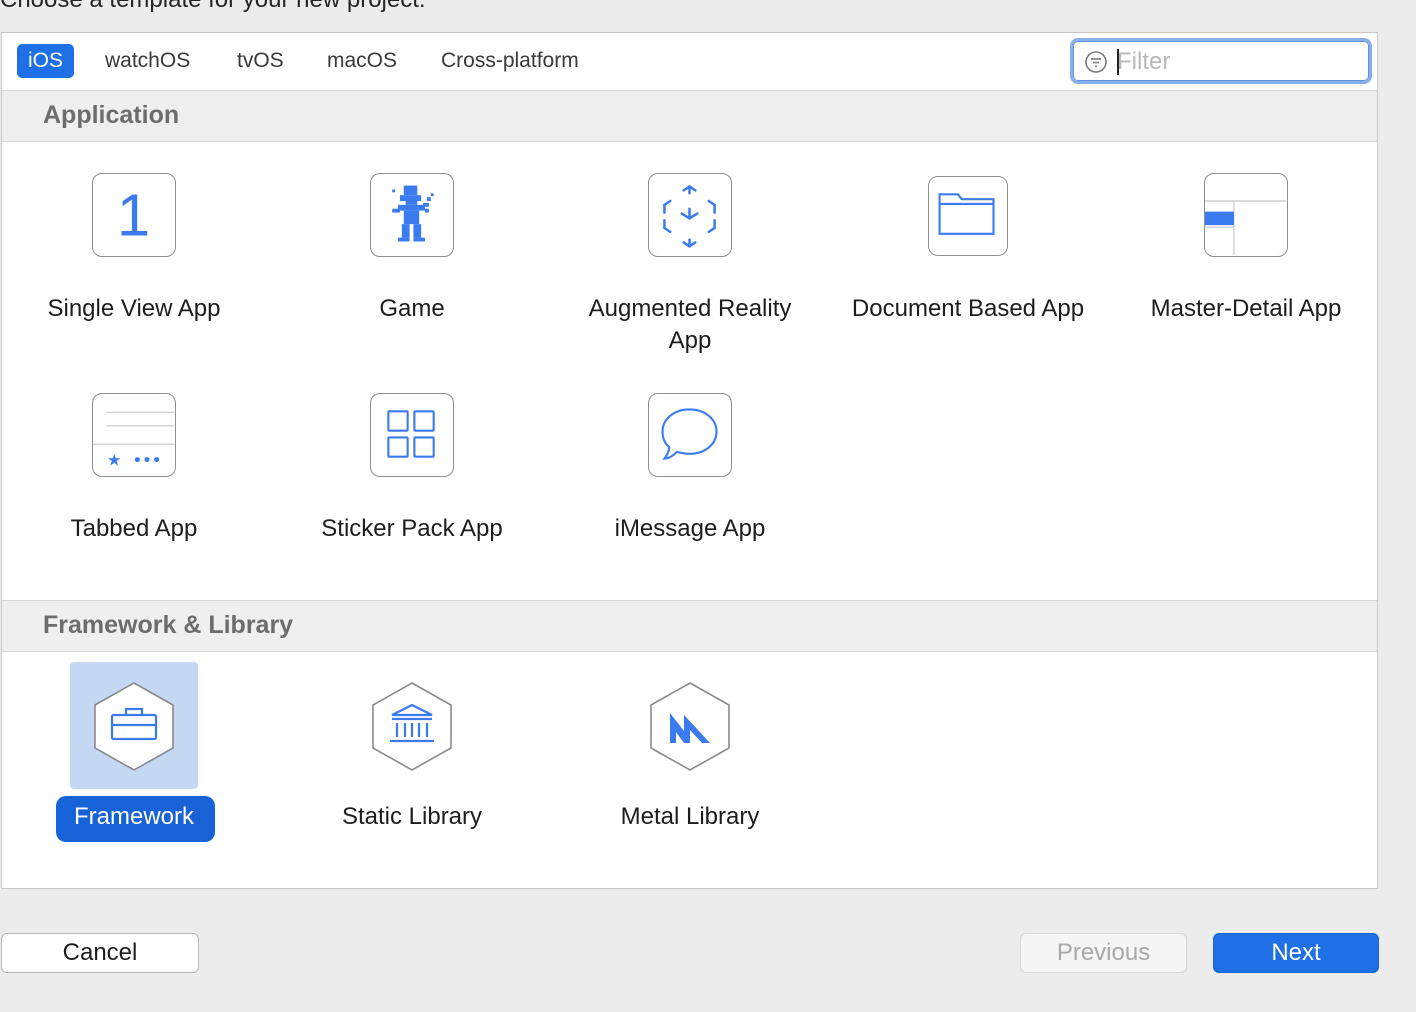 This screenshot has height=1012, width=1416. I want to click on template-label: Augmented Reality App, so click(690, 324).